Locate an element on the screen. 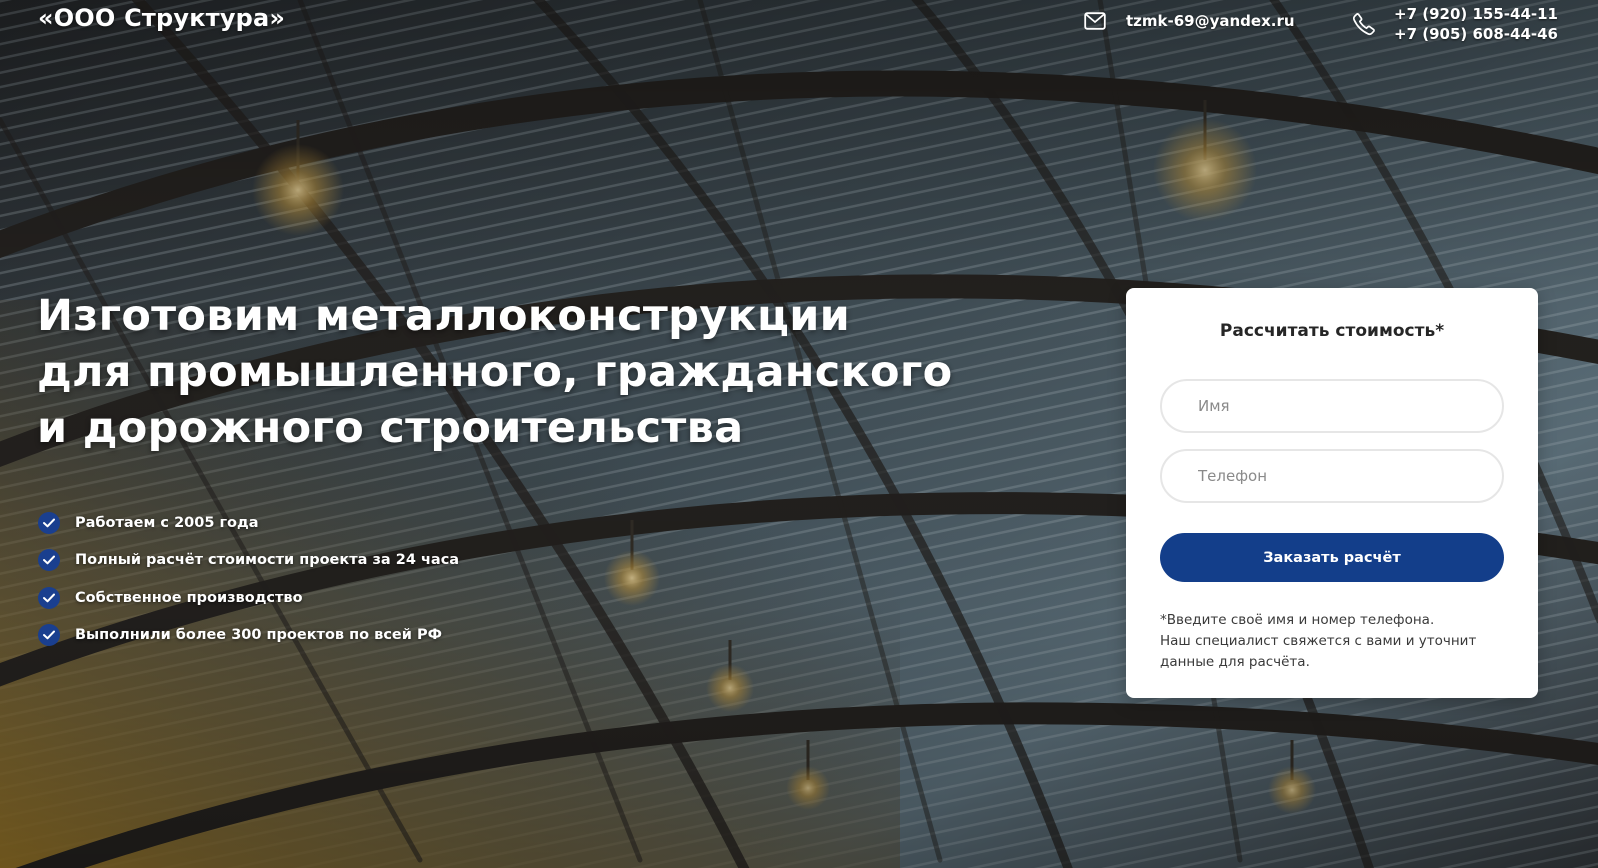  email-contact: tzmk-69@yandex.ru is located at coordinates (1189, 21).